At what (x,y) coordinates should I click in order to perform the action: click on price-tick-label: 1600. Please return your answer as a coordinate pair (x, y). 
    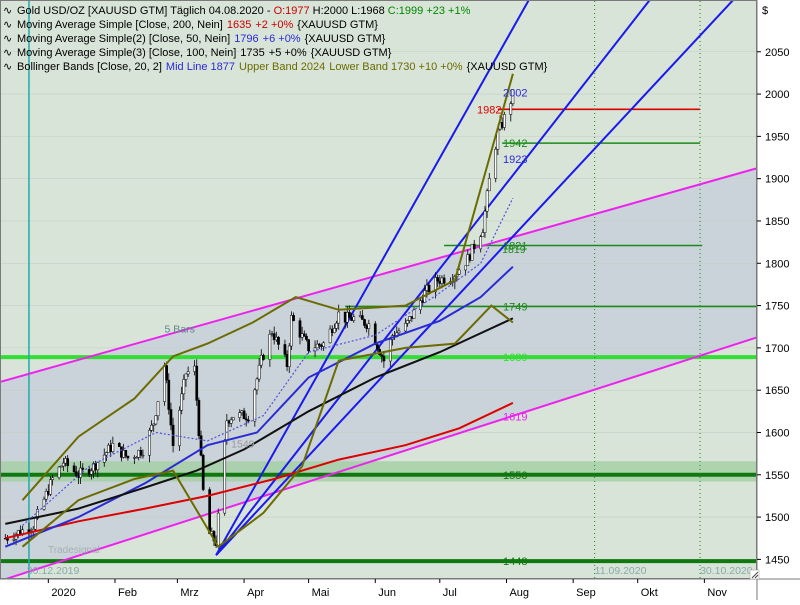
    Looking at the image, I should click on (777, 433).